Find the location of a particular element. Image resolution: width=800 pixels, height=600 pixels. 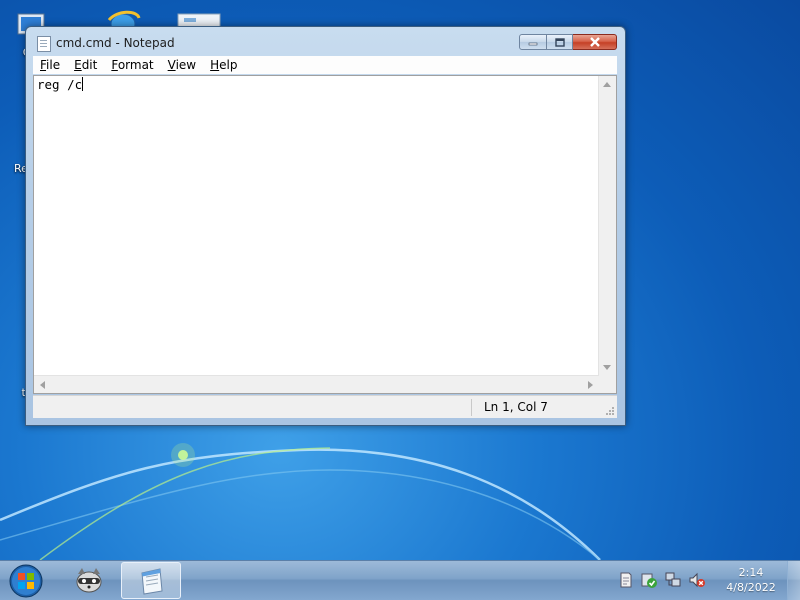

taskbar: 2:14 4/8/2022 is located at coordinates (400, 580).